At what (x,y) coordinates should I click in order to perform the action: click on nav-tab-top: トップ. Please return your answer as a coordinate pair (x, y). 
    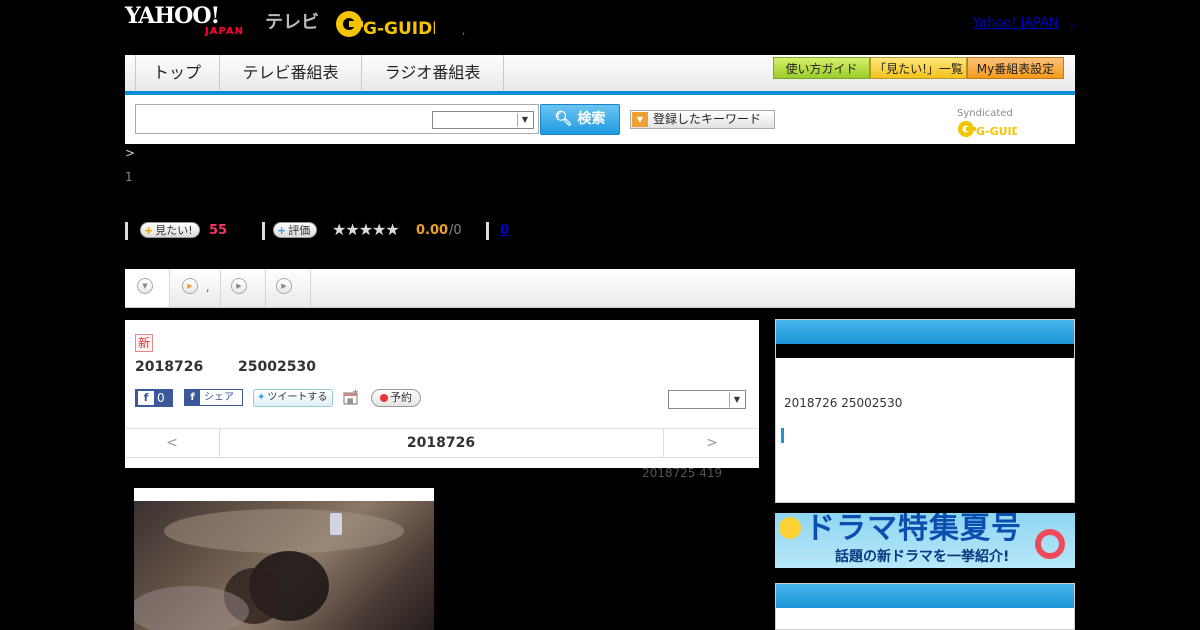
    Looking at the image, I should click on (177, 73).